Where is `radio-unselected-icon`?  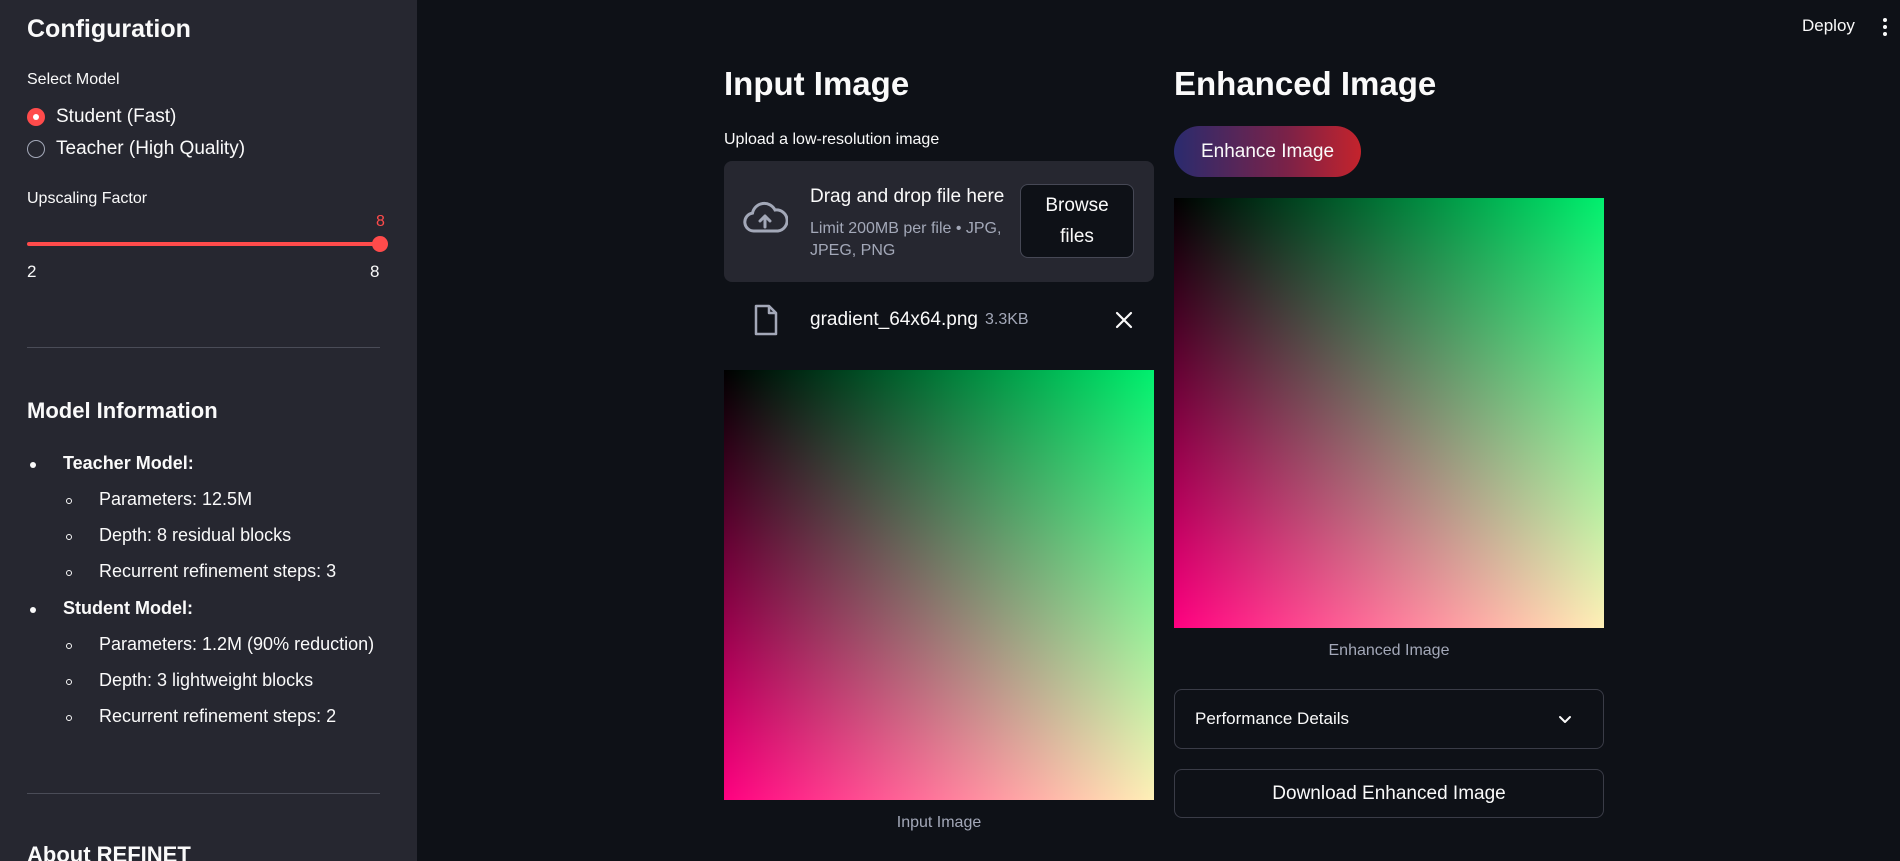
radio-unselected-icon is located at coordinates (36, 149).